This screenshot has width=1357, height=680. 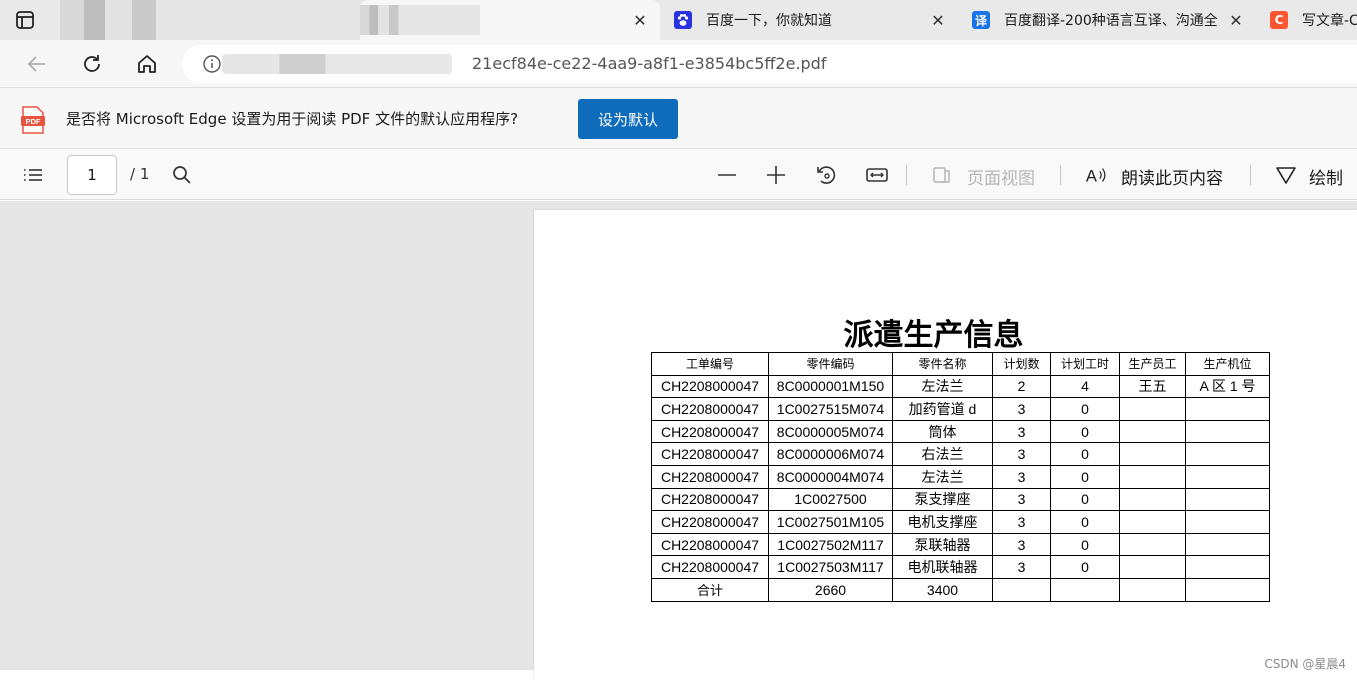 I want to click on pdf-toolbar: 1 / 1 页面视图 A 朗读此页内容 绘制, so click(x=678, y=175).